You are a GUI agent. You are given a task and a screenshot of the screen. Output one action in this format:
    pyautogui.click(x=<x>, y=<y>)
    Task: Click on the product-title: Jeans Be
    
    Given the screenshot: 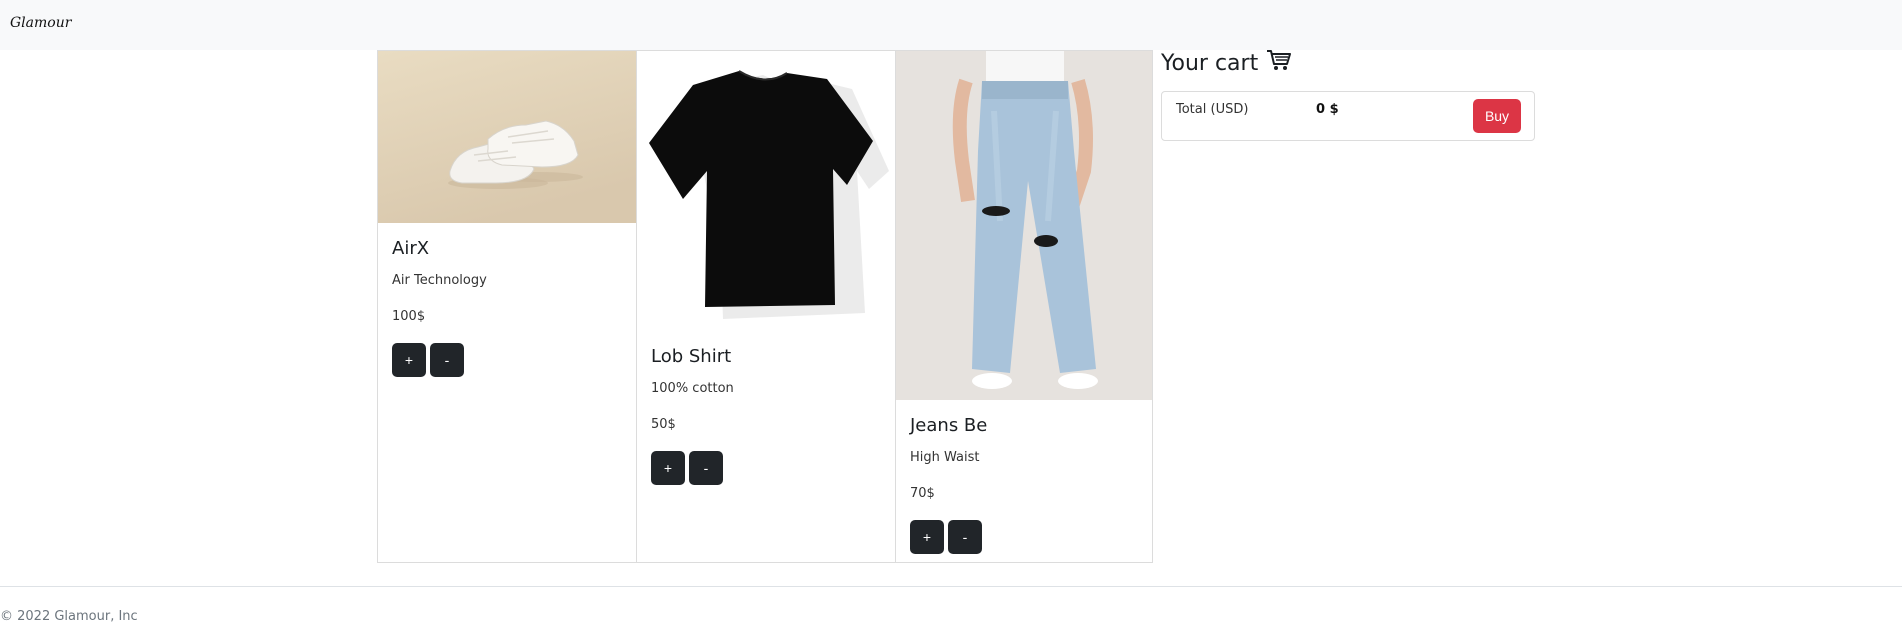 What is the action you would take?
    pyautogui.click(x=949, y=425)
    